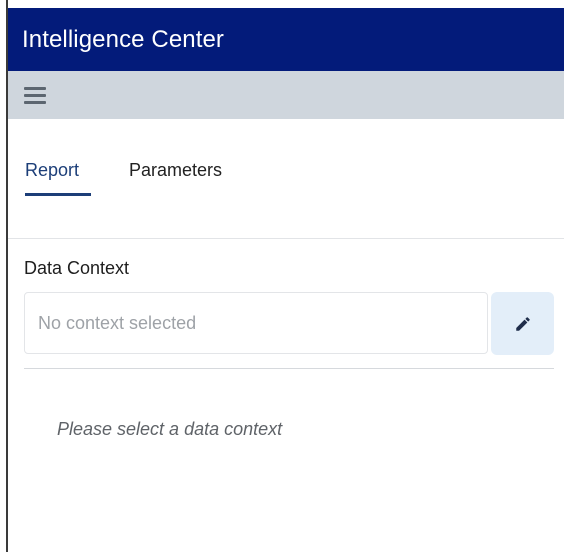 The height and width of the screenshot is (552, 564). I want to click on section-divider, so click(286, 238).